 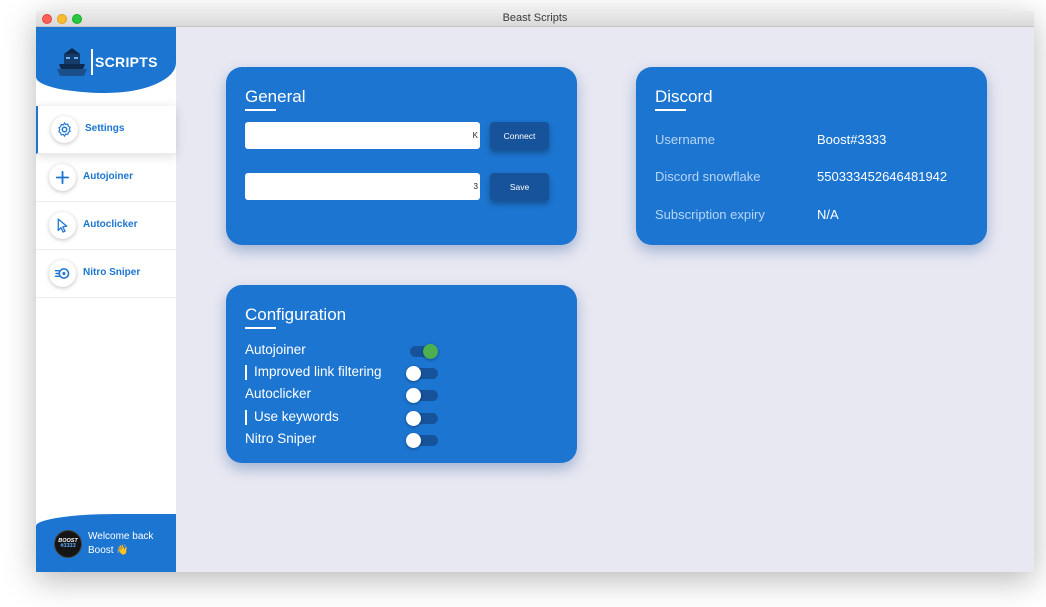 I want to click on config-row-autojoiner: Autojoiner, so click(x=345, y=351).